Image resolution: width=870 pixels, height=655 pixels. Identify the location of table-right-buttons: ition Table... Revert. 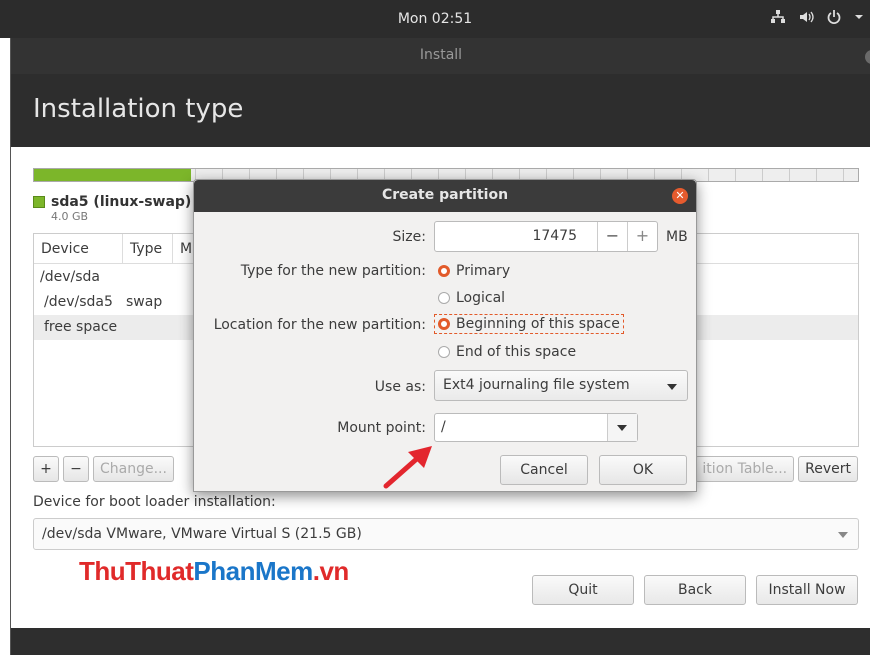
(776, 469).